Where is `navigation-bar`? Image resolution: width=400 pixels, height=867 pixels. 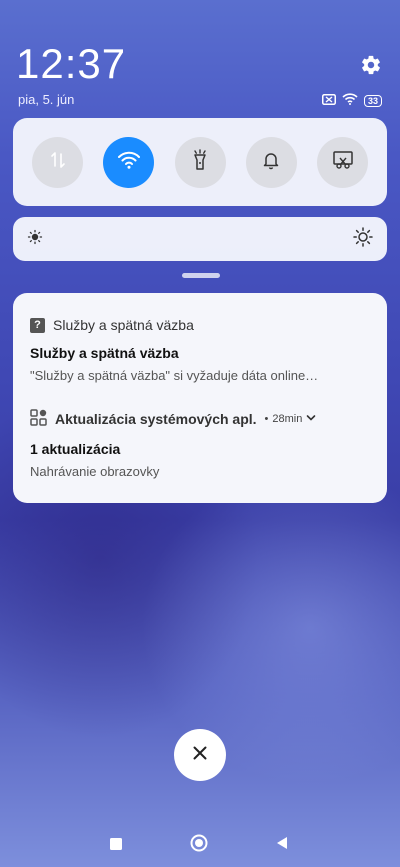
navigation-bar is located at coordinates (200, 843).